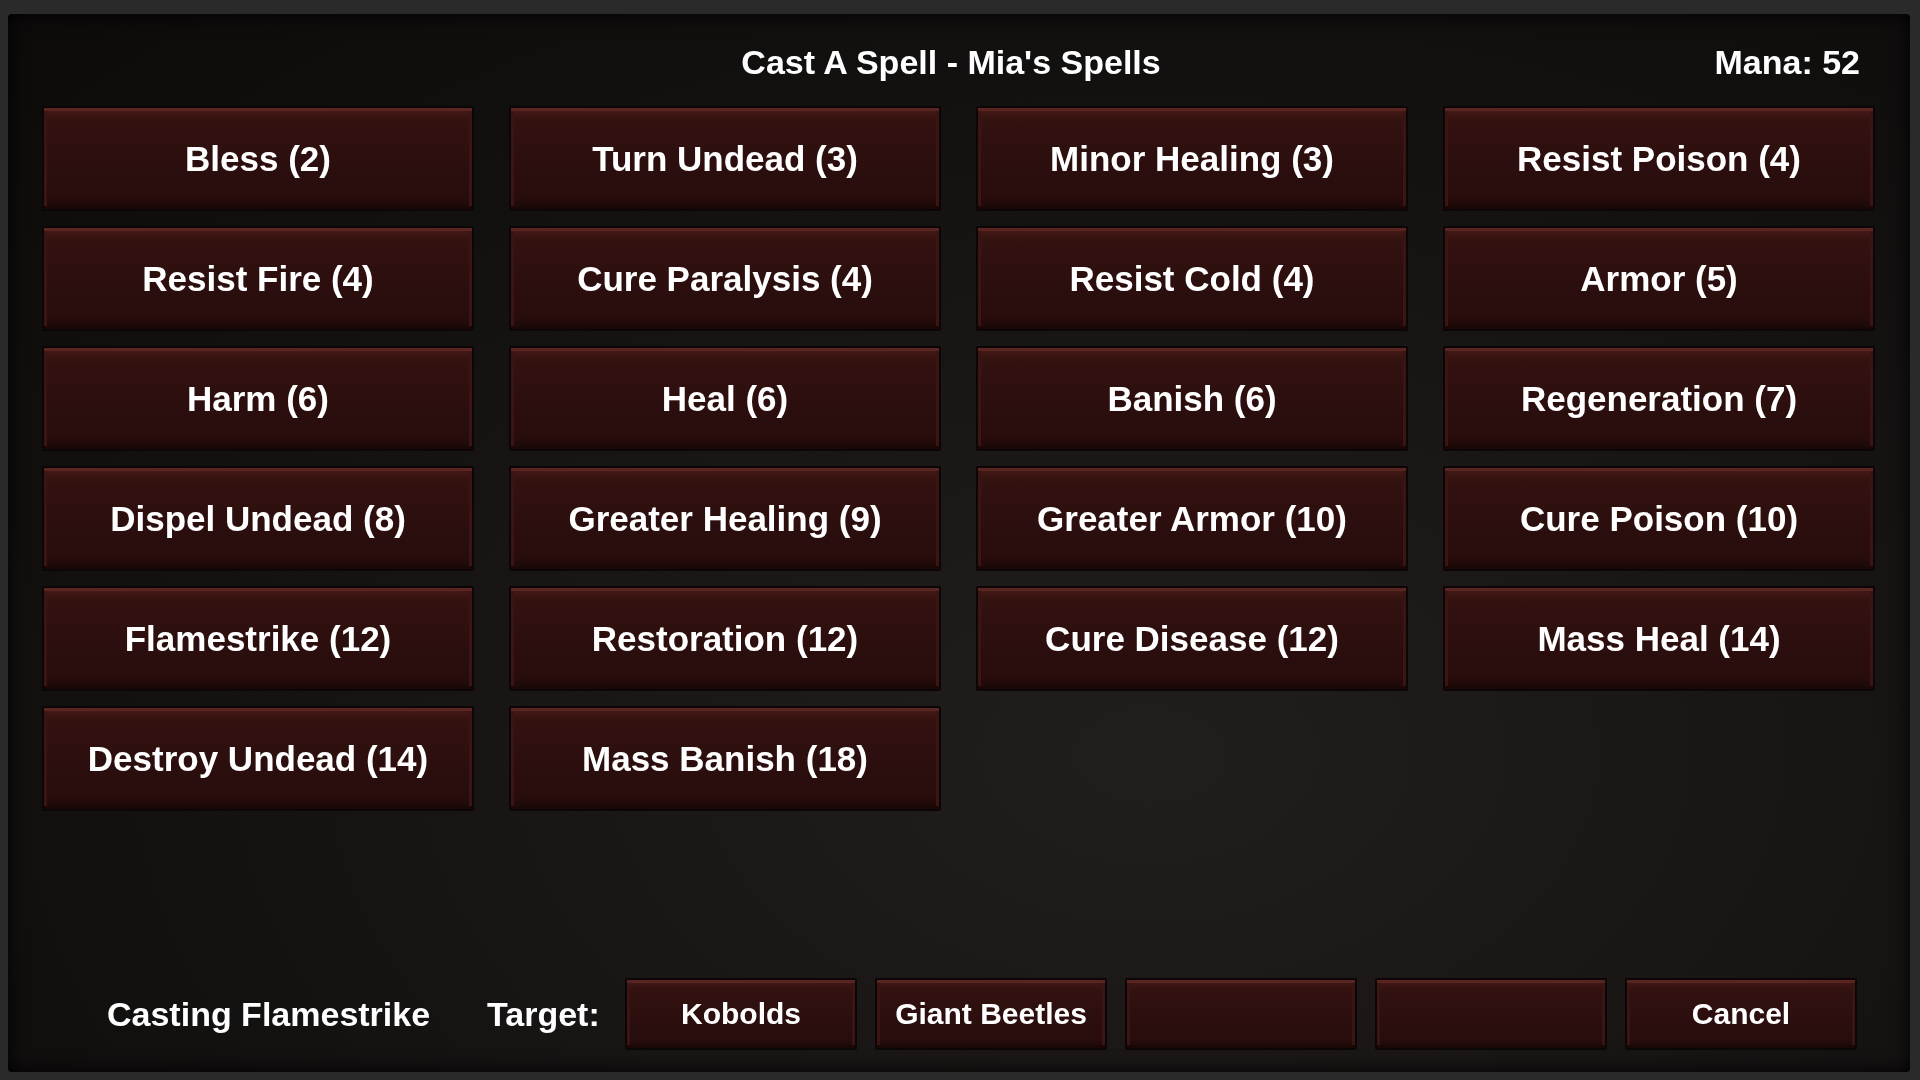  What do you see at coordinates (544, 1014) in the screenshot?
I see `target-label: Target:` at bounding box center [544, 1014].